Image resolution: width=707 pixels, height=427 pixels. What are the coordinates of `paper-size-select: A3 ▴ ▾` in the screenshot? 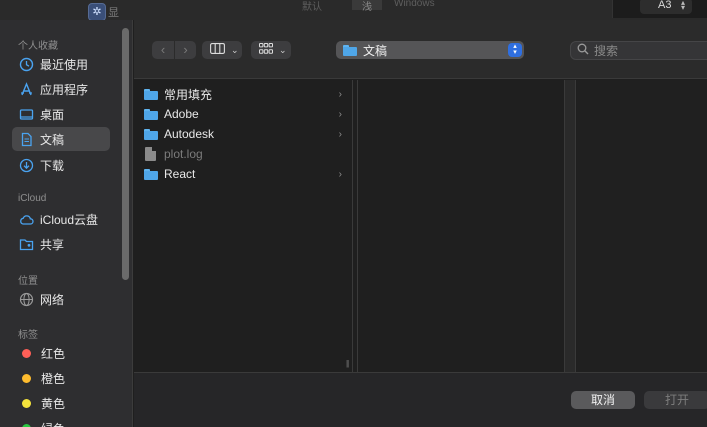 It's located at (666, 7).